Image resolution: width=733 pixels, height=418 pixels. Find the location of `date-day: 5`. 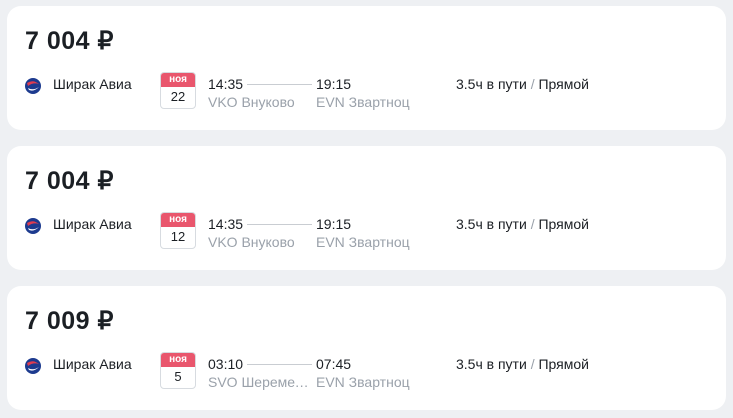

date-day: 5 is located at coordinates (178, 376).